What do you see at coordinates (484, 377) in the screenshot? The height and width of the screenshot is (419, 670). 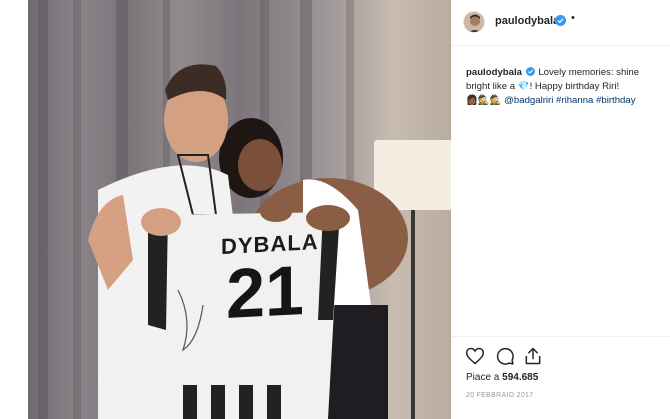 I see `likes-prefix: Piace a` at bounding box center [484, 377].